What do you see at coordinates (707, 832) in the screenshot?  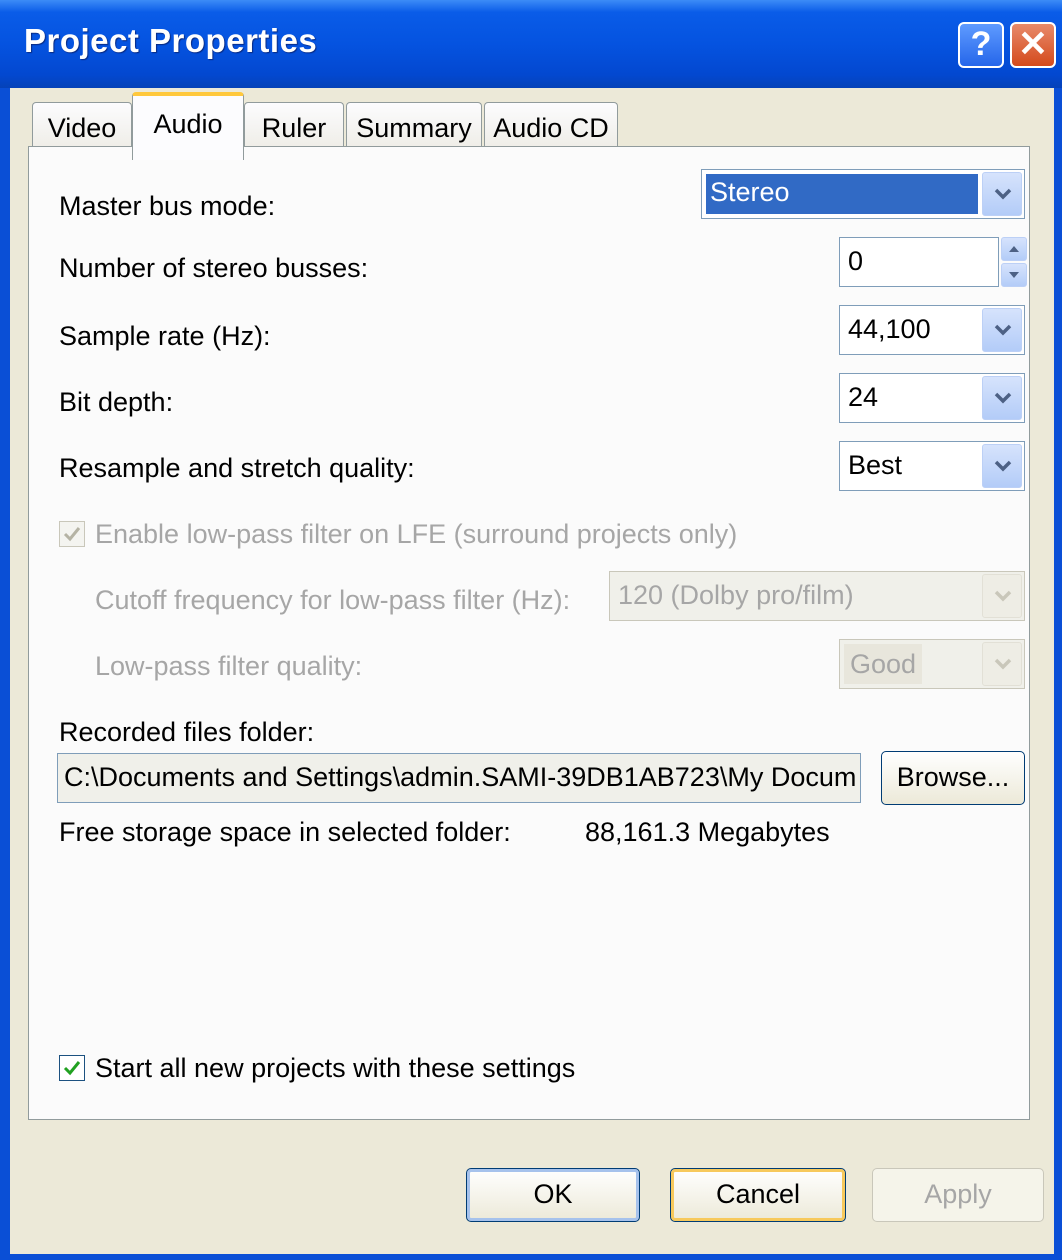 I see `free-space-value: 88,161.3 Megabytes` at bounding box center [707, 832].